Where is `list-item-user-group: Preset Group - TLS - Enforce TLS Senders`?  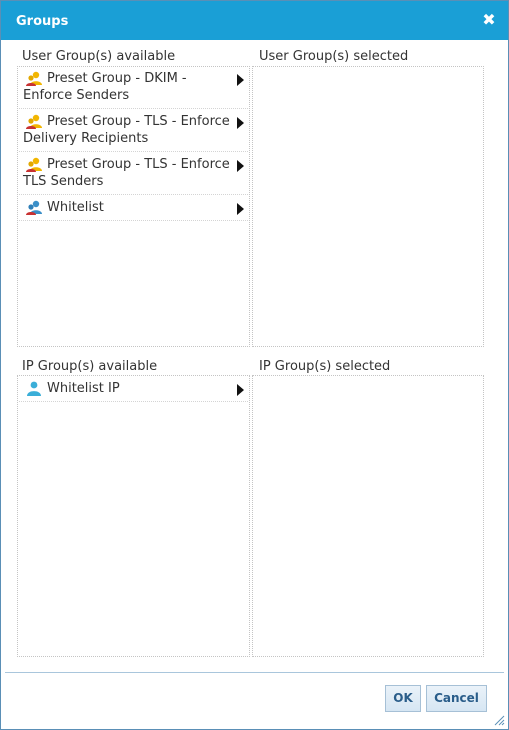 list-item-user-group: Preset Group - TLS - Enforce TLS Senders is located at coordinates (133, 174).